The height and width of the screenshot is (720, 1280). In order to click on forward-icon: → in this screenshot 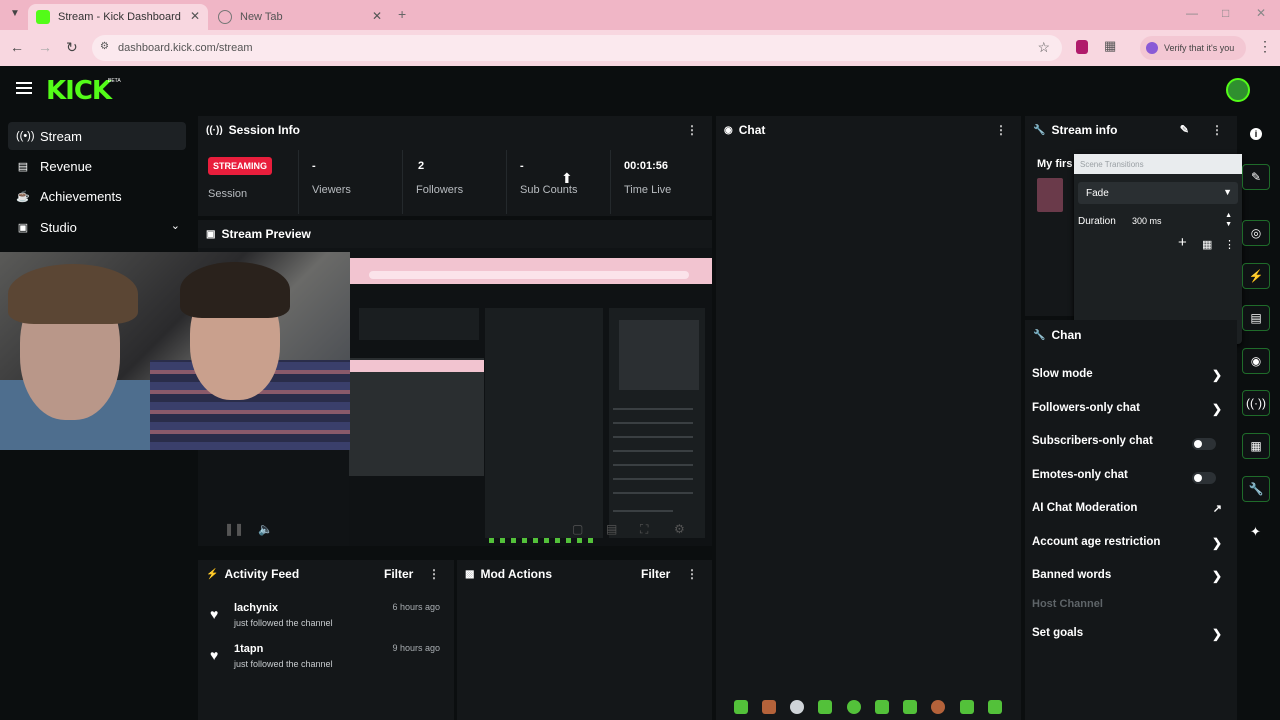, I will do `click(45, 47)`.